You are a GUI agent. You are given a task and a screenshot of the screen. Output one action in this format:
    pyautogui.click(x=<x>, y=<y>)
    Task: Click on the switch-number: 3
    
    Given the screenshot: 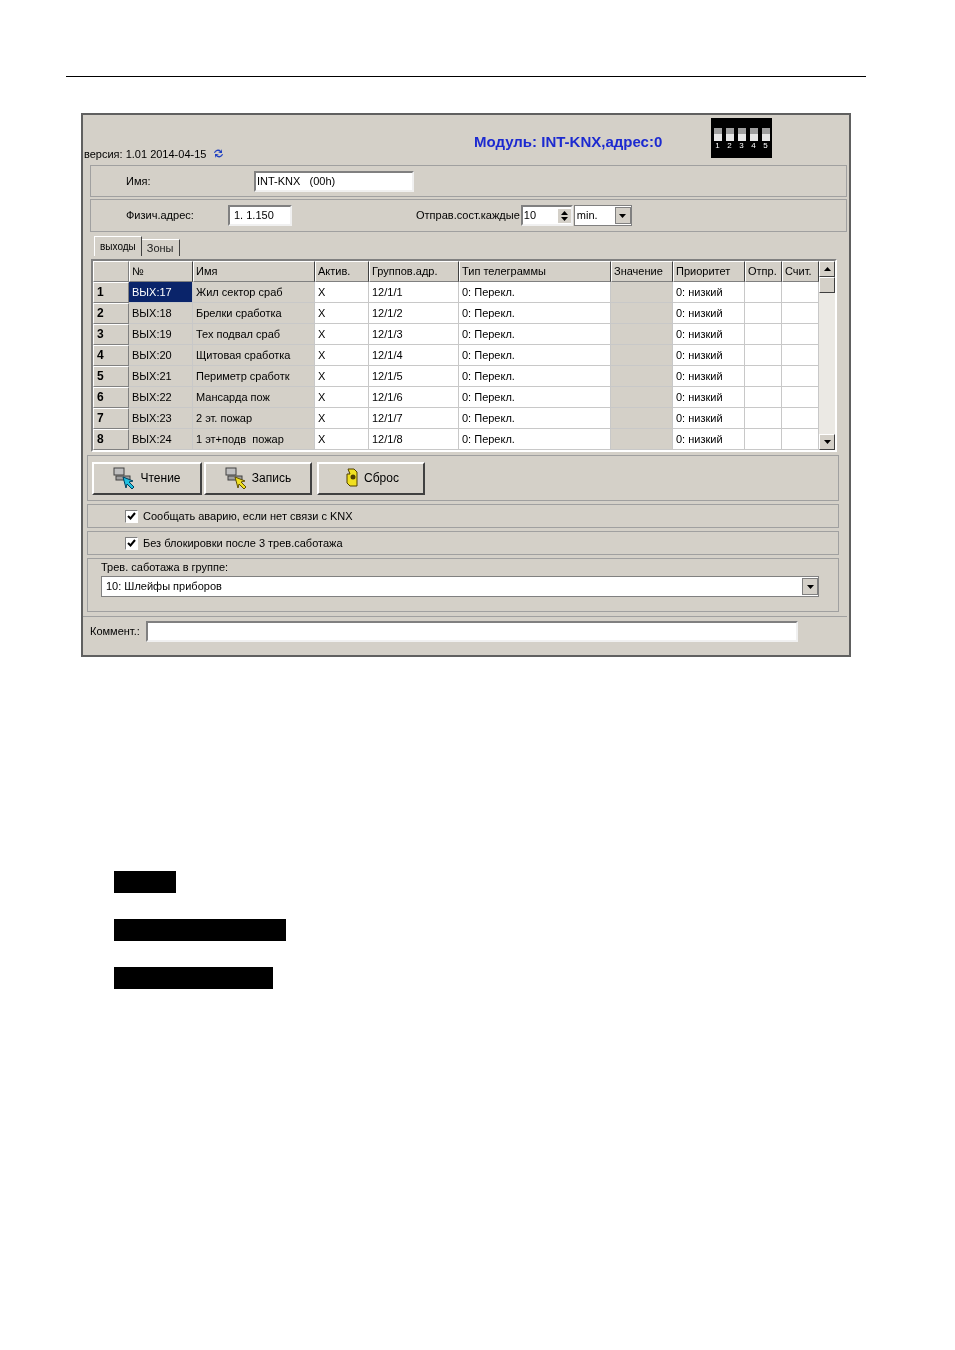 What is the action you would take?
    pyautogui.click(x=741, y=146)
    